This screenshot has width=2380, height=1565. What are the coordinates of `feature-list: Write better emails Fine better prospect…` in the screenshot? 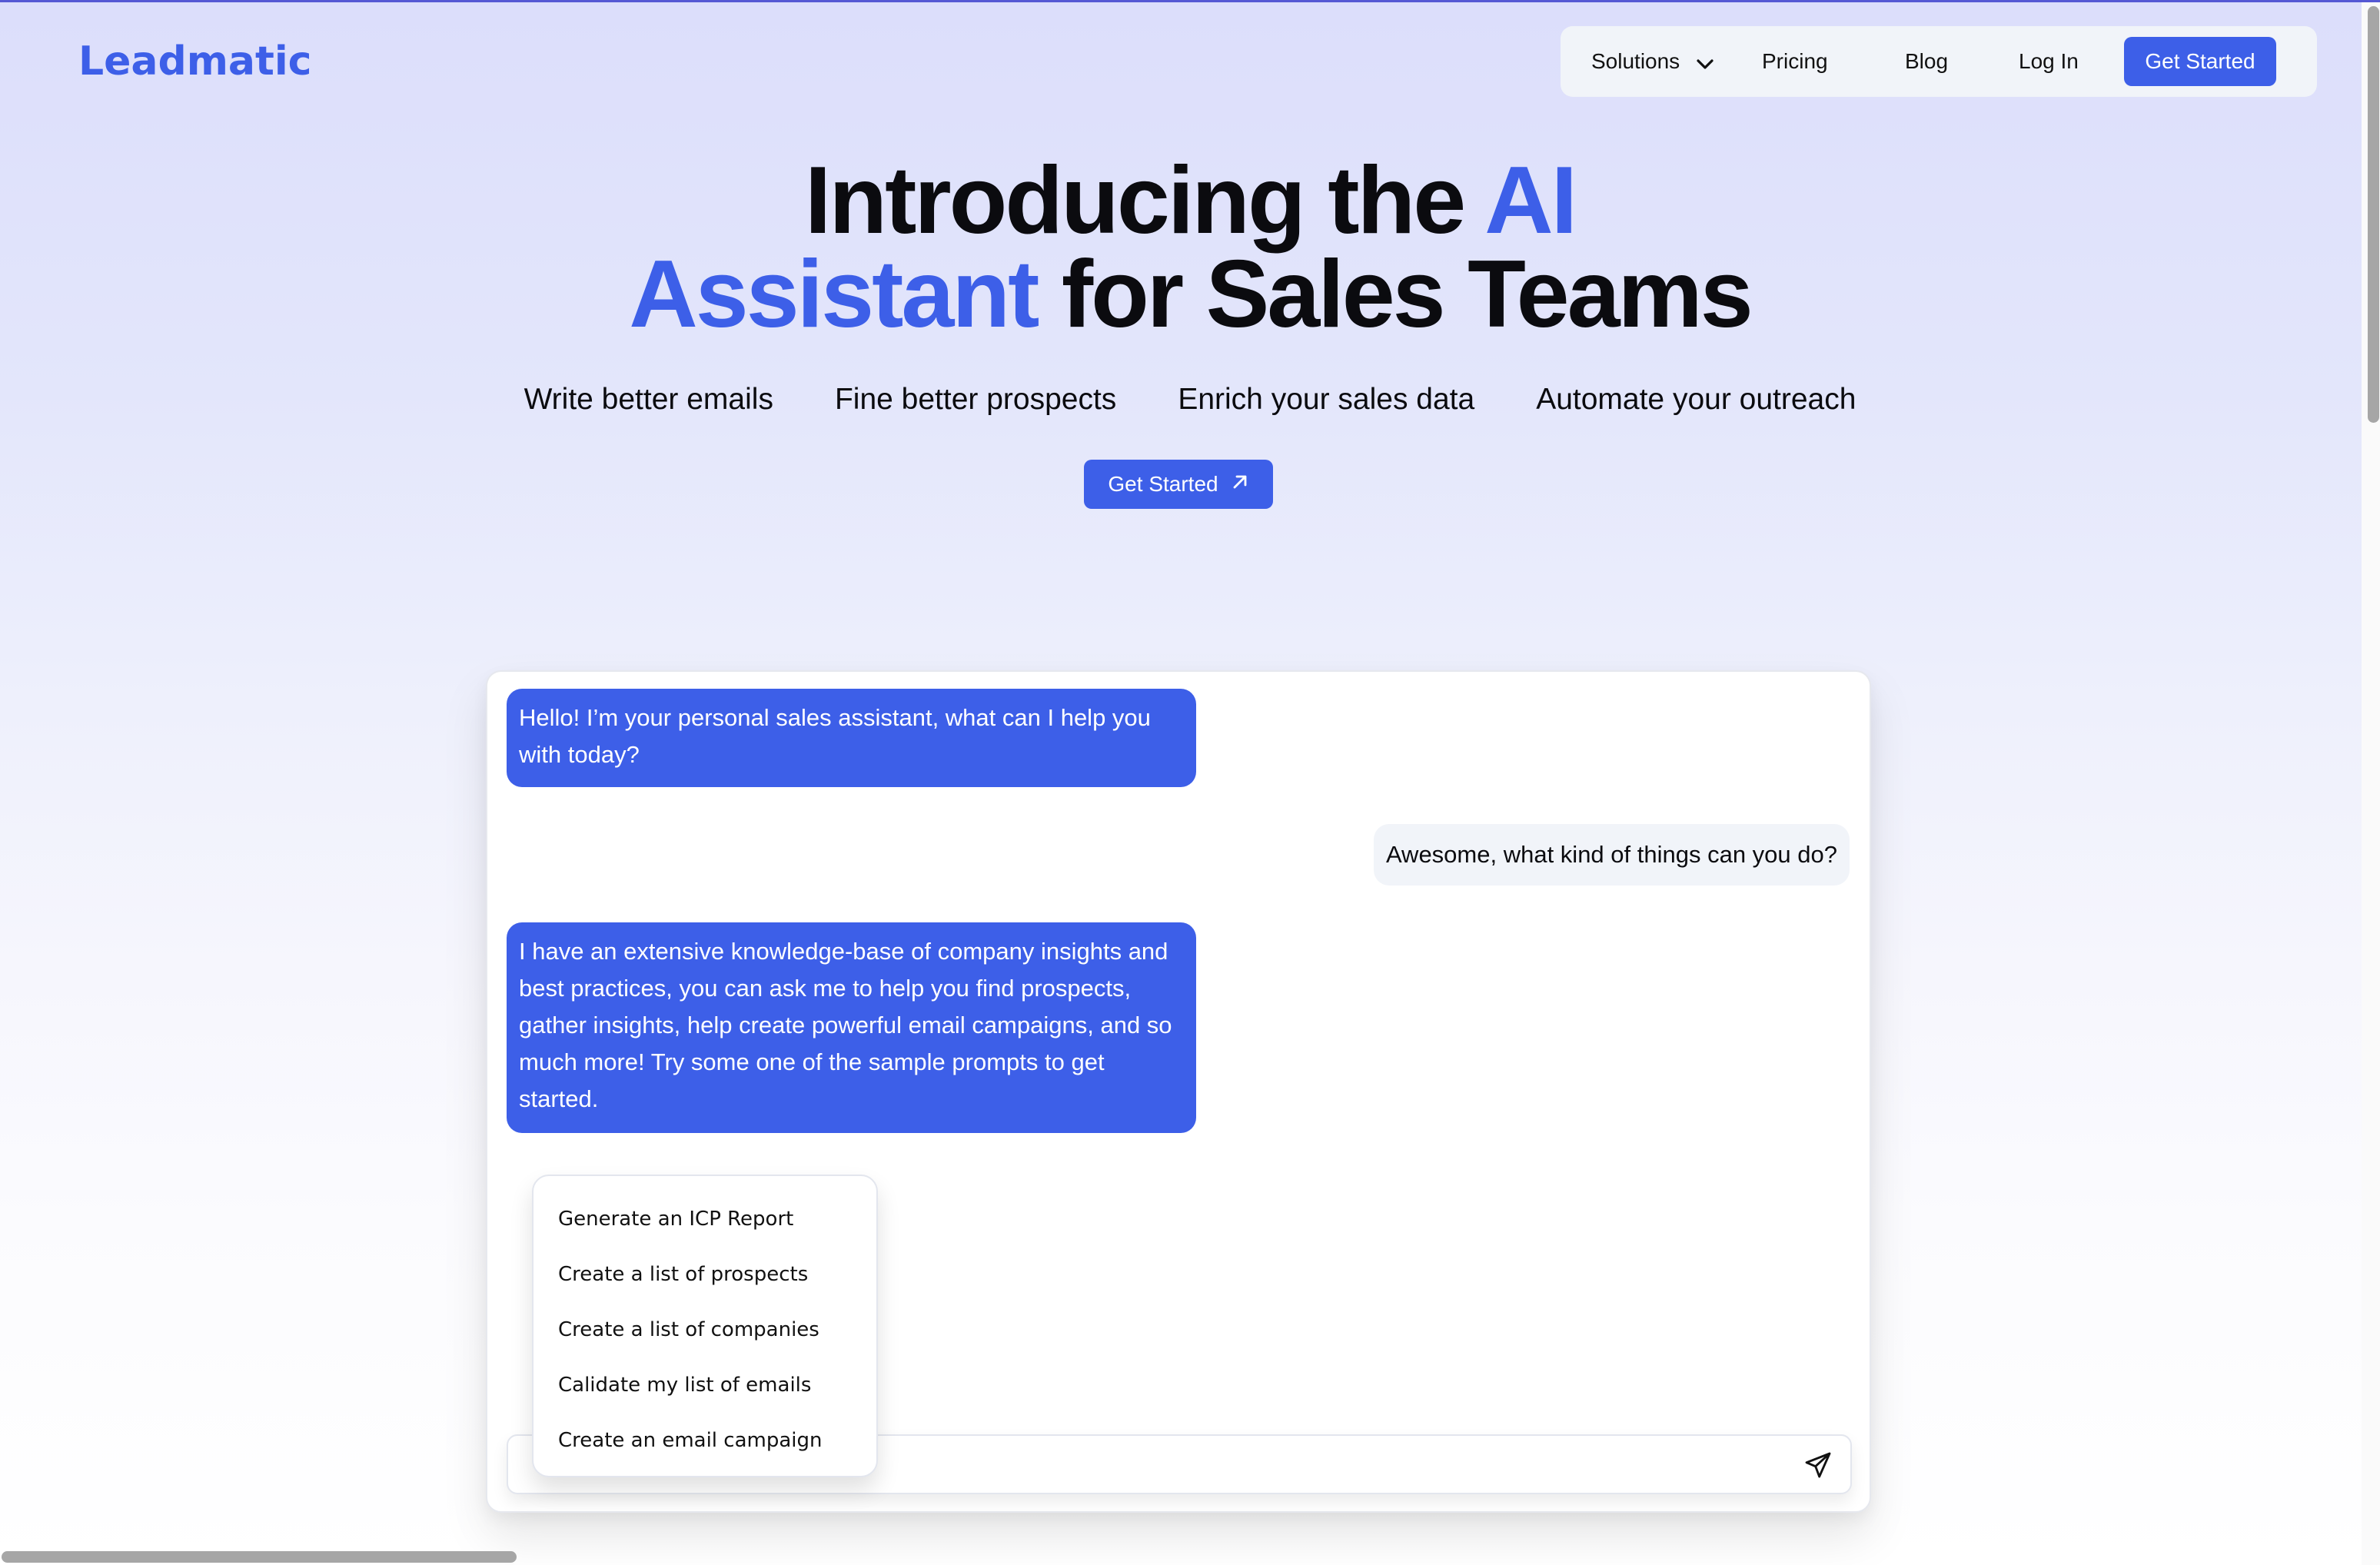 It's located at (1190, 400).